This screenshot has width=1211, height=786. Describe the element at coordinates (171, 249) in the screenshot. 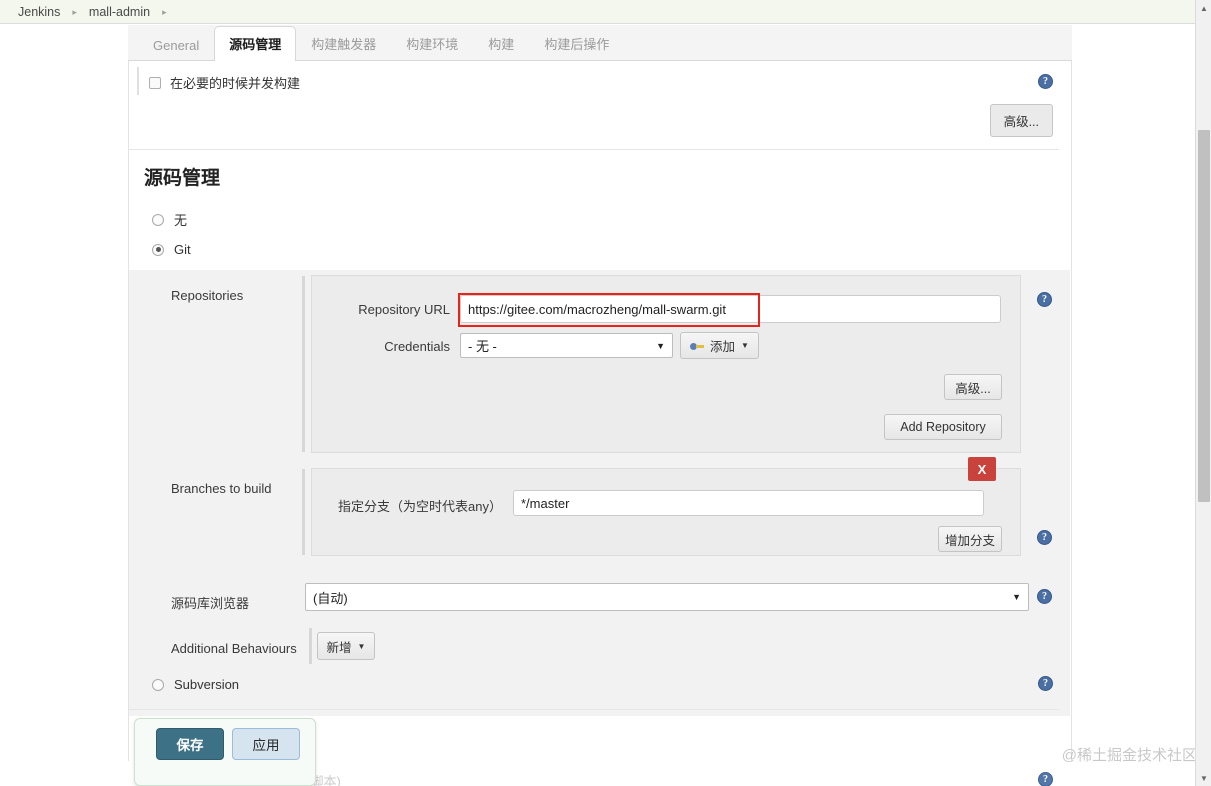

I see `scm-option-git: Git` at that location.